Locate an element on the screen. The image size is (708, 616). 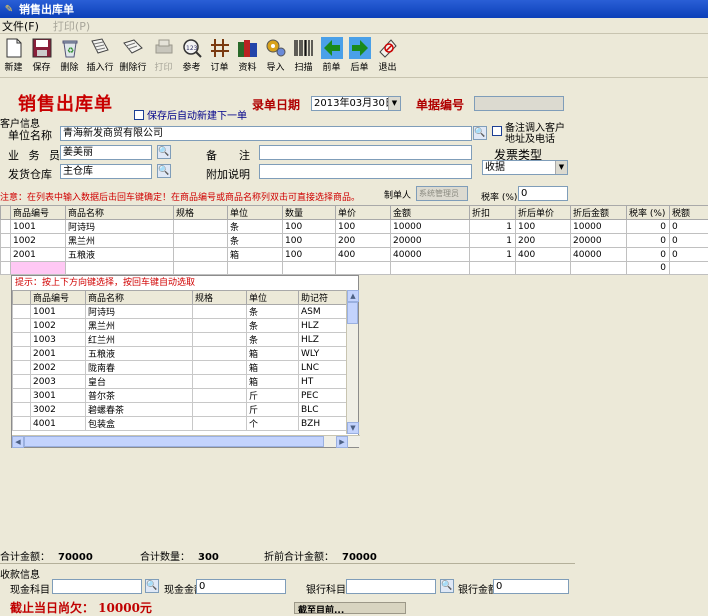
popup-vertical-scrollbar: ▲ ▼ is located at coordinates (352, 362).